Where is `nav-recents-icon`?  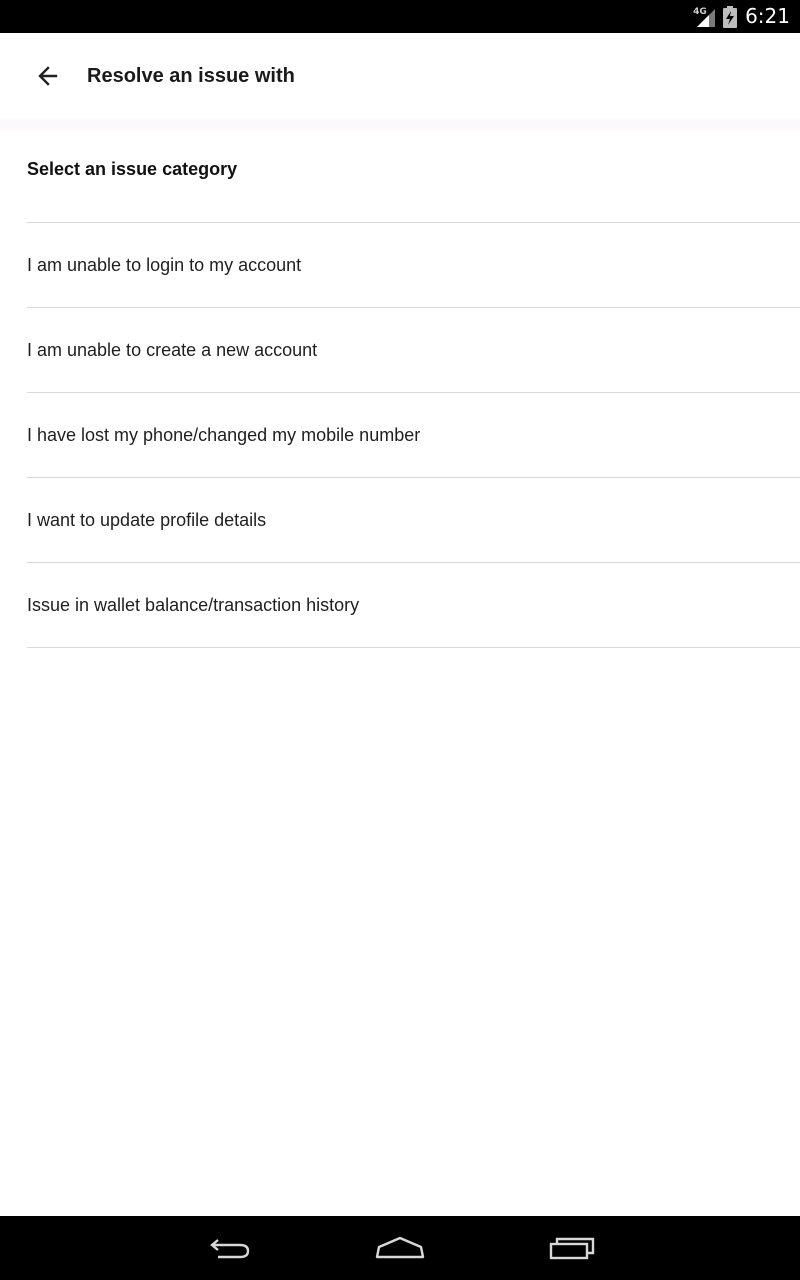
nav-recents-icon is located at coordinates (572, 1248).